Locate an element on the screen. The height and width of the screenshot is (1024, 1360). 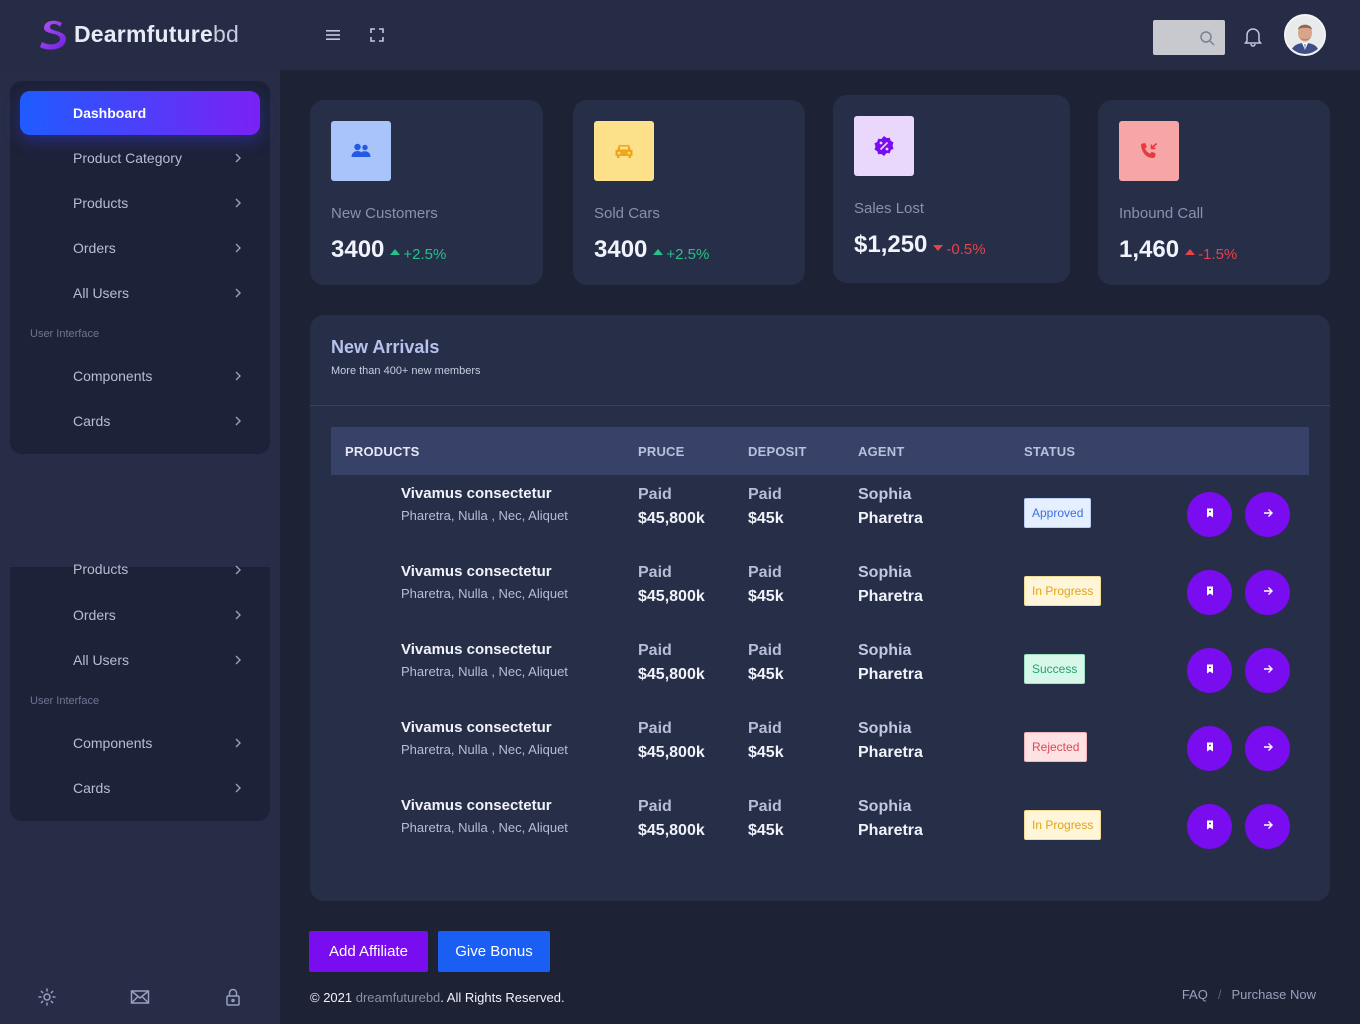
bell-icon is located at coordinates (1253, 38).